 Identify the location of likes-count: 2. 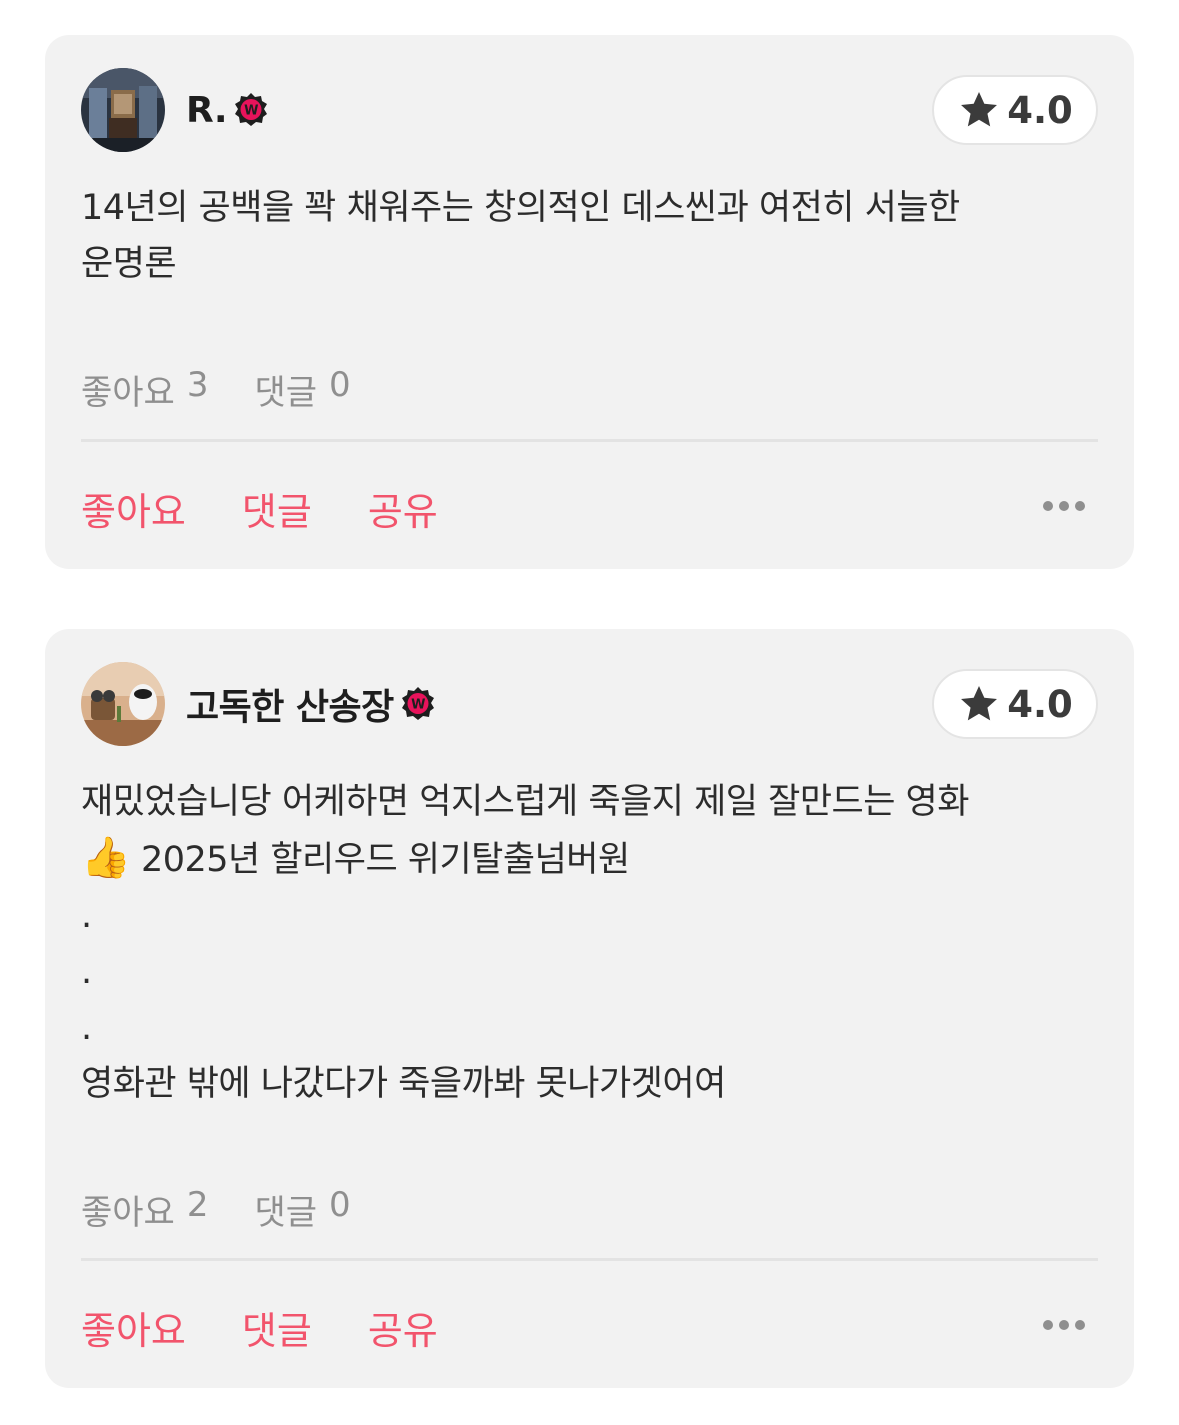
(197, 1205).